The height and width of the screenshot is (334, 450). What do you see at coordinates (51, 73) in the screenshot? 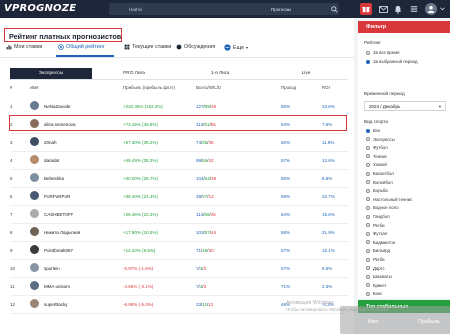
I see `subtab-express: Экспресcы` at bounding box center [51, 73].